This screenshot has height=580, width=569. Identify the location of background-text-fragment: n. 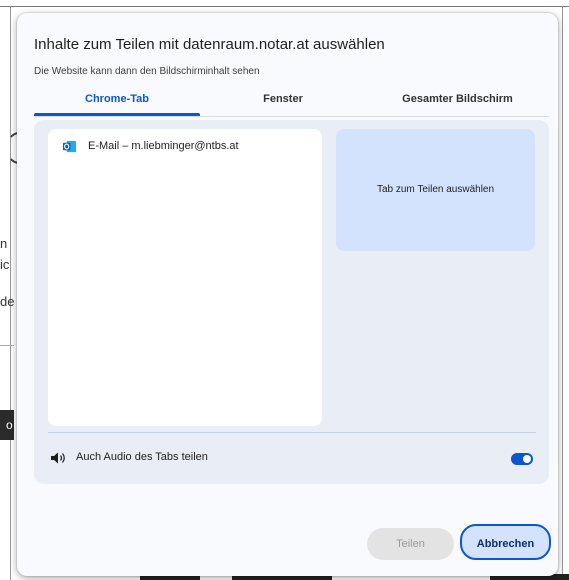
(4, 243).